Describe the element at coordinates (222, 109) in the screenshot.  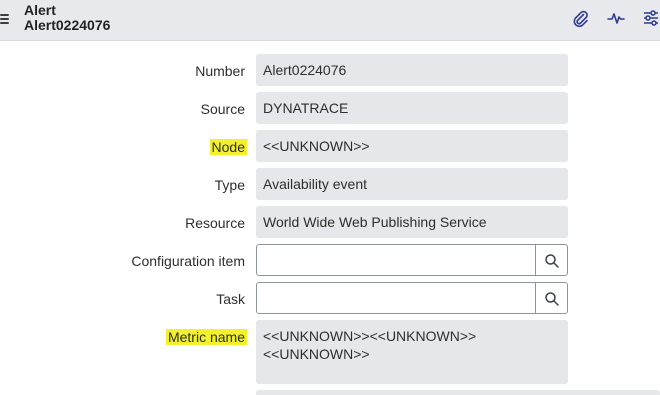
I see `source-label: Source` at that location.